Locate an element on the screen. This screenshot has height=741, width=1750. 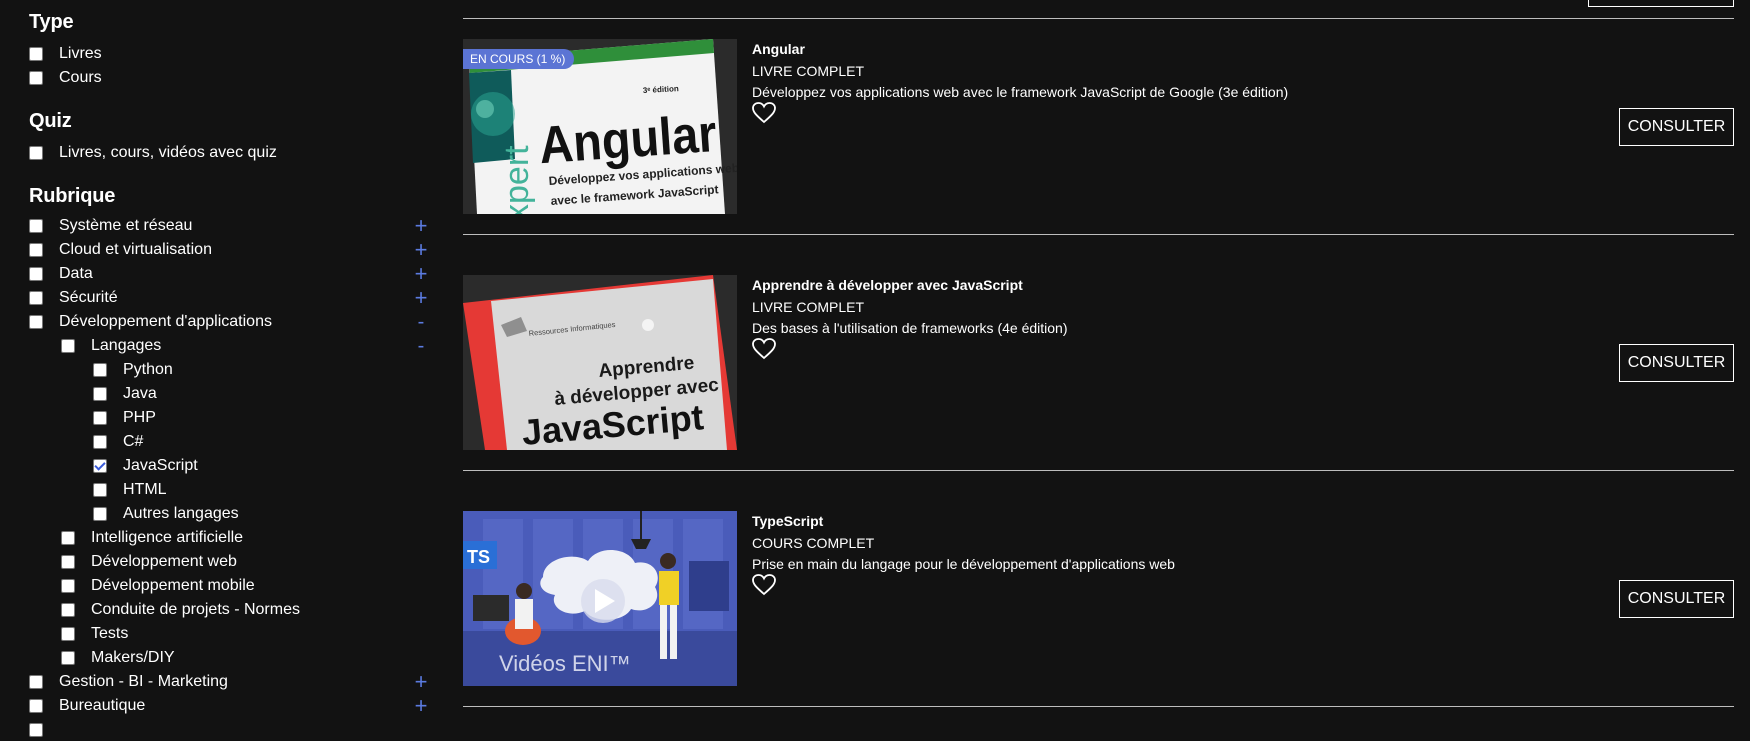
rubrique-subitem-dev-mobile: Développement mobile is located at coordinates (158, 586).